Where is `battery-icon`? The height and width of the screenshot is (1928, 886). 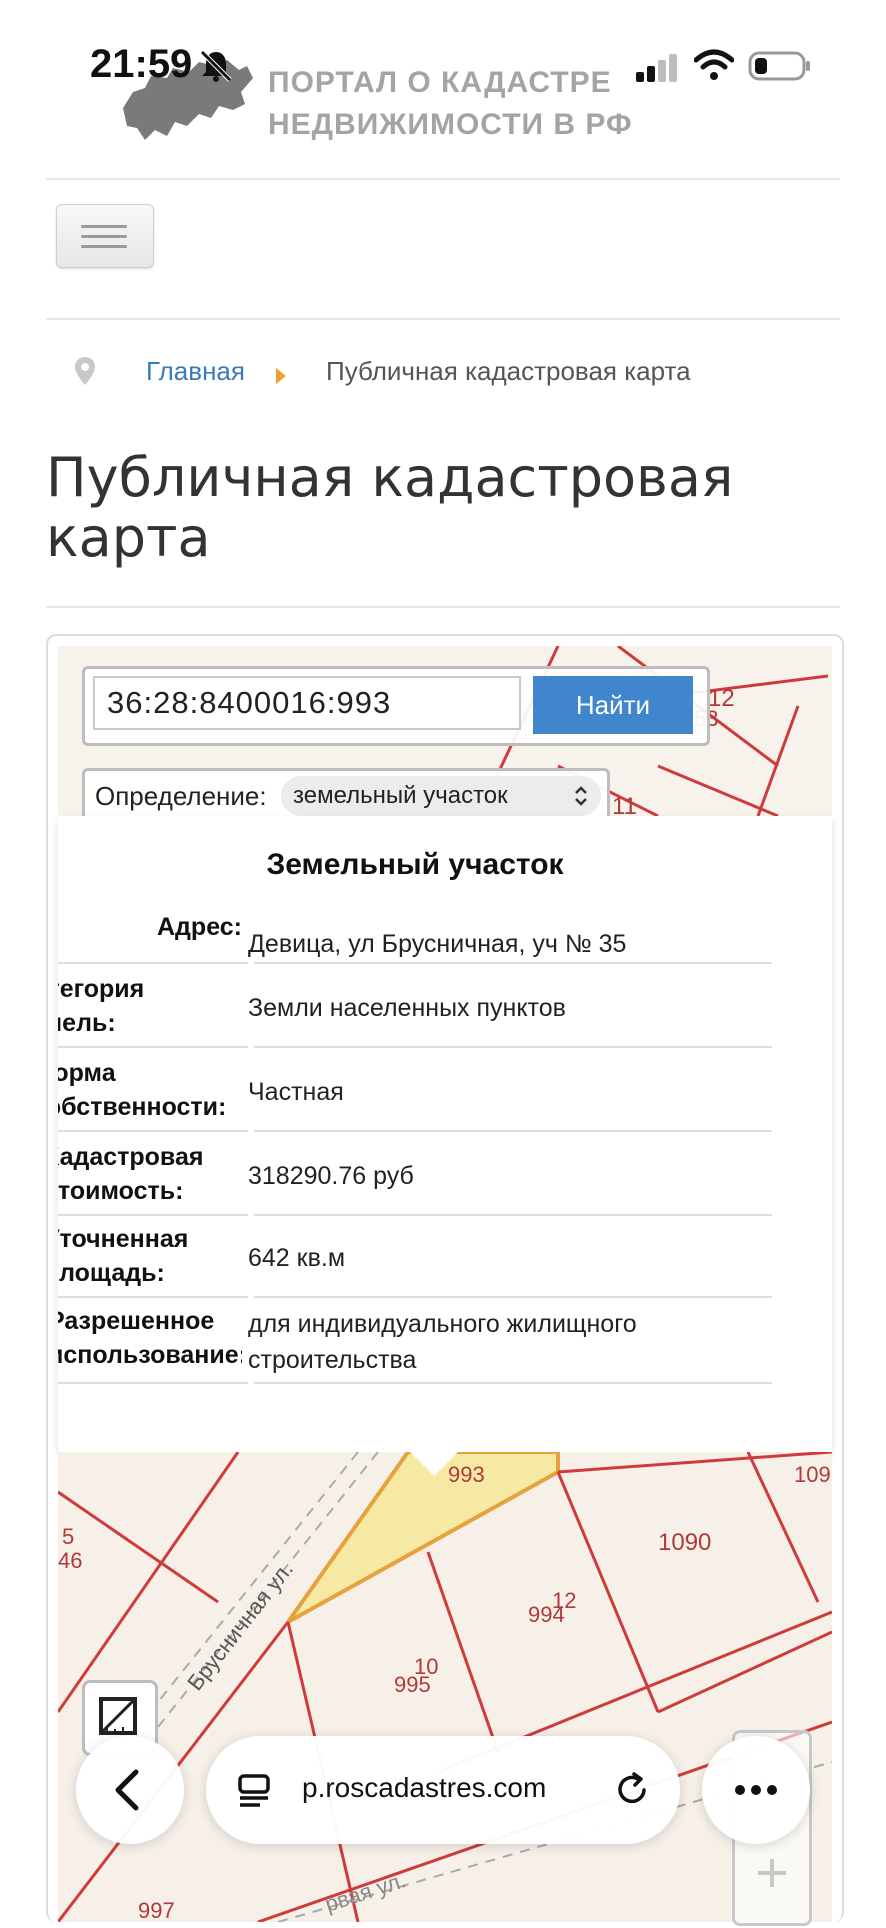 battery-icon is located at coordinates (779, 66).